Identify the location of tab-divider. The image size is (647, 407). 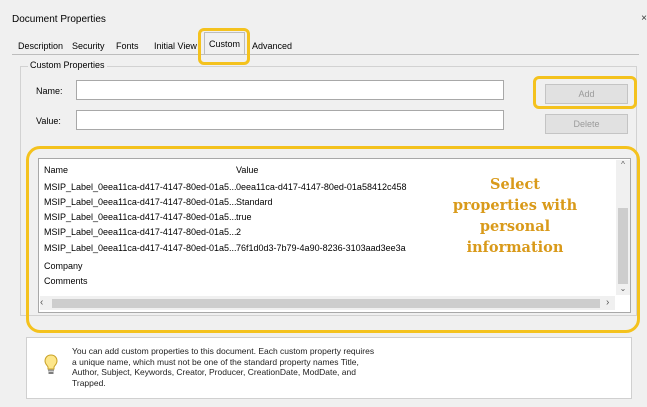
(325, 54).